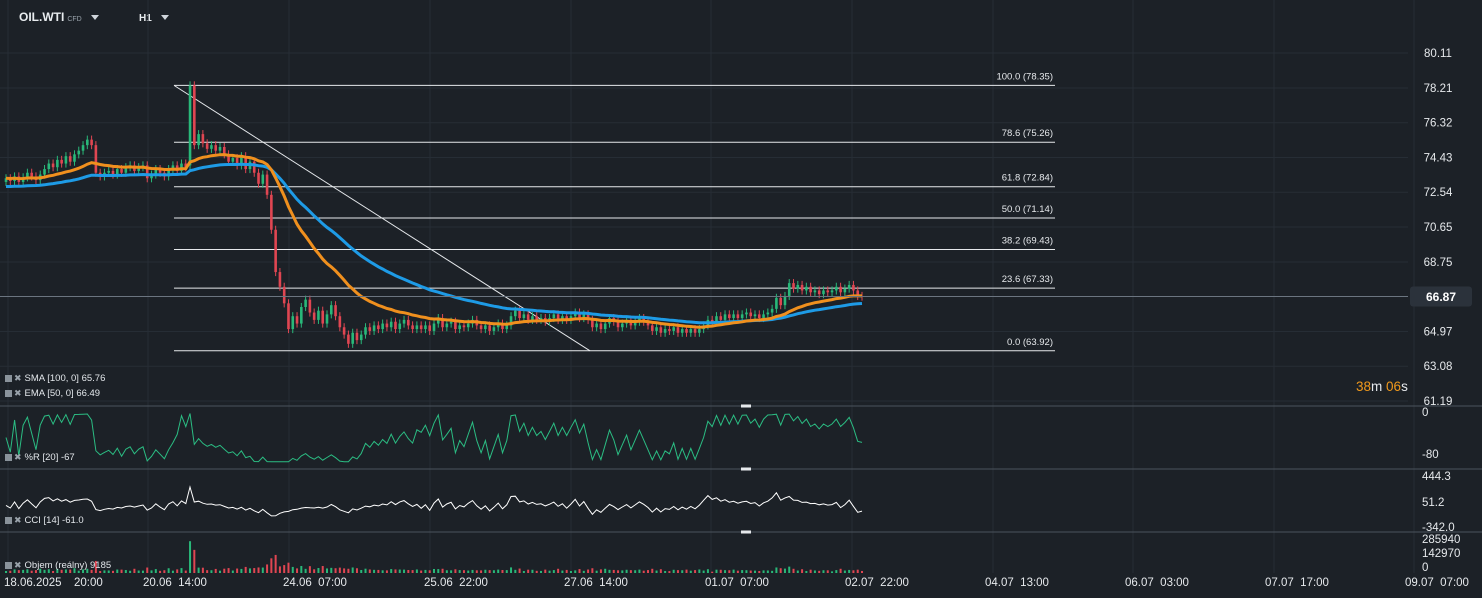 This screenshot has height=598, width=1482. What do you see at coordinates (1437, 583) in the screenshot?
I see `time-tick-label: 09.07 07:00` at bounding box center [1437, 583].